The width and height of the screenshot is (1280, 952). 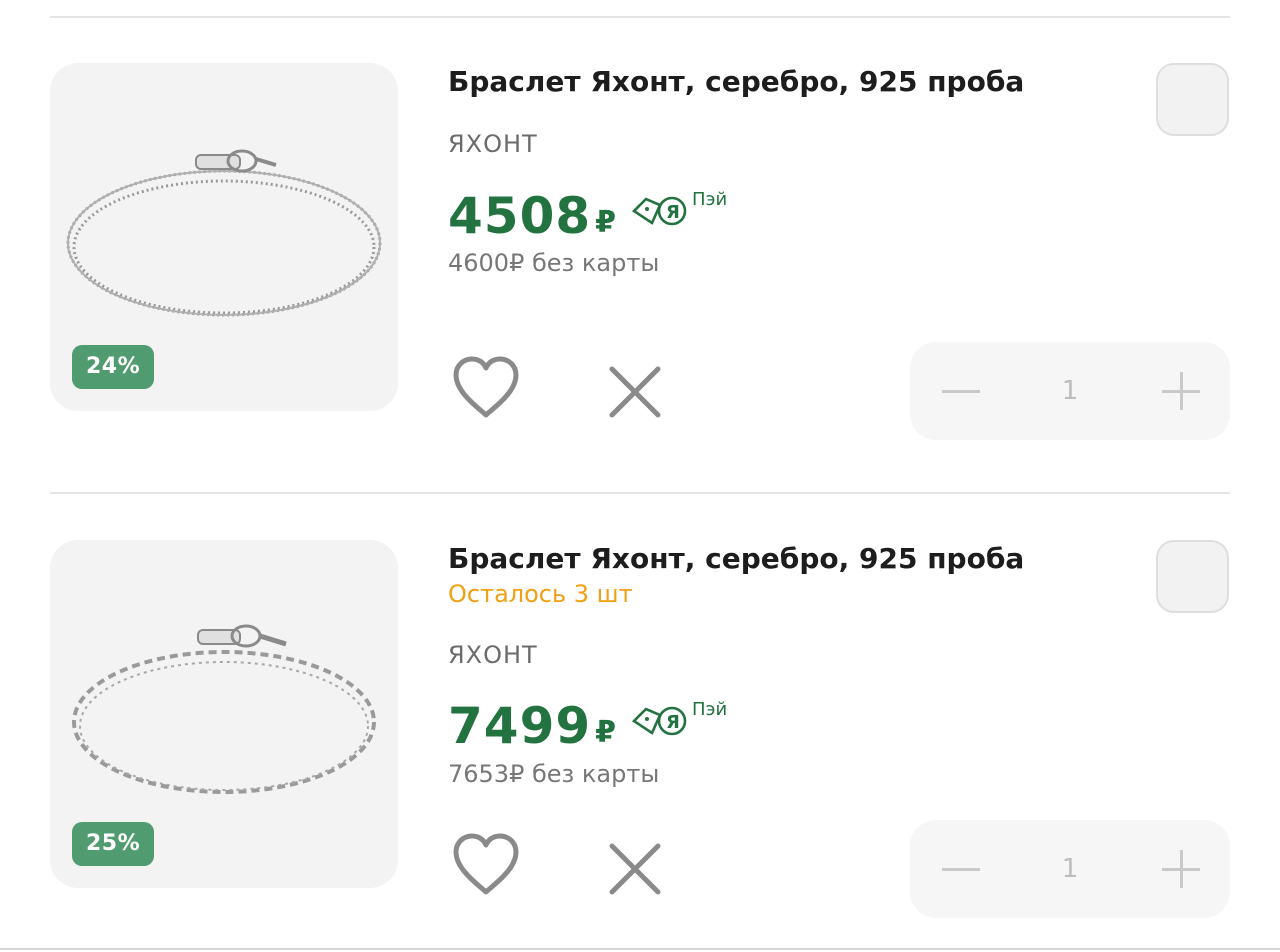 What do you see at coordinates (113, 367) in the screenshot?
I see `discount-badge: 24%` at bounding box center [113, 367].